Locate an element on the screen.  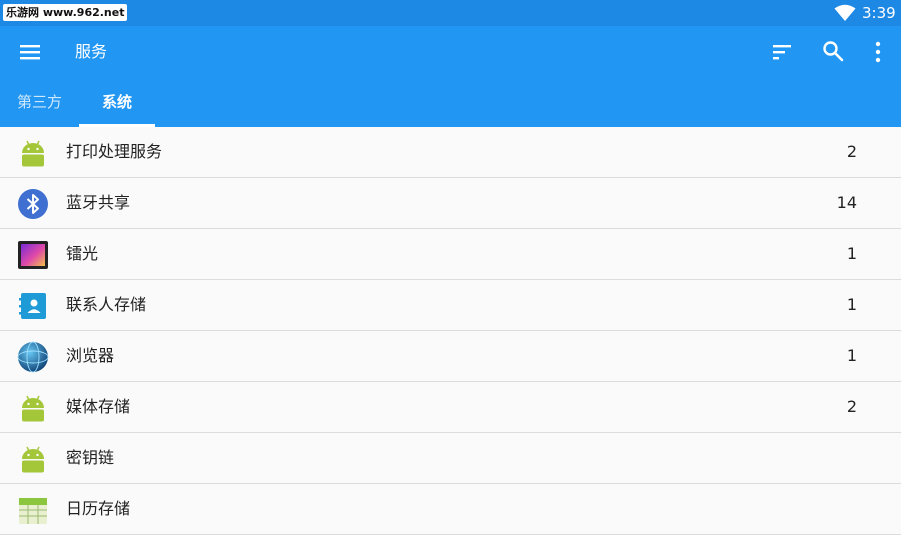
item-label: 日历存储 is located at coordinates (98, 508).